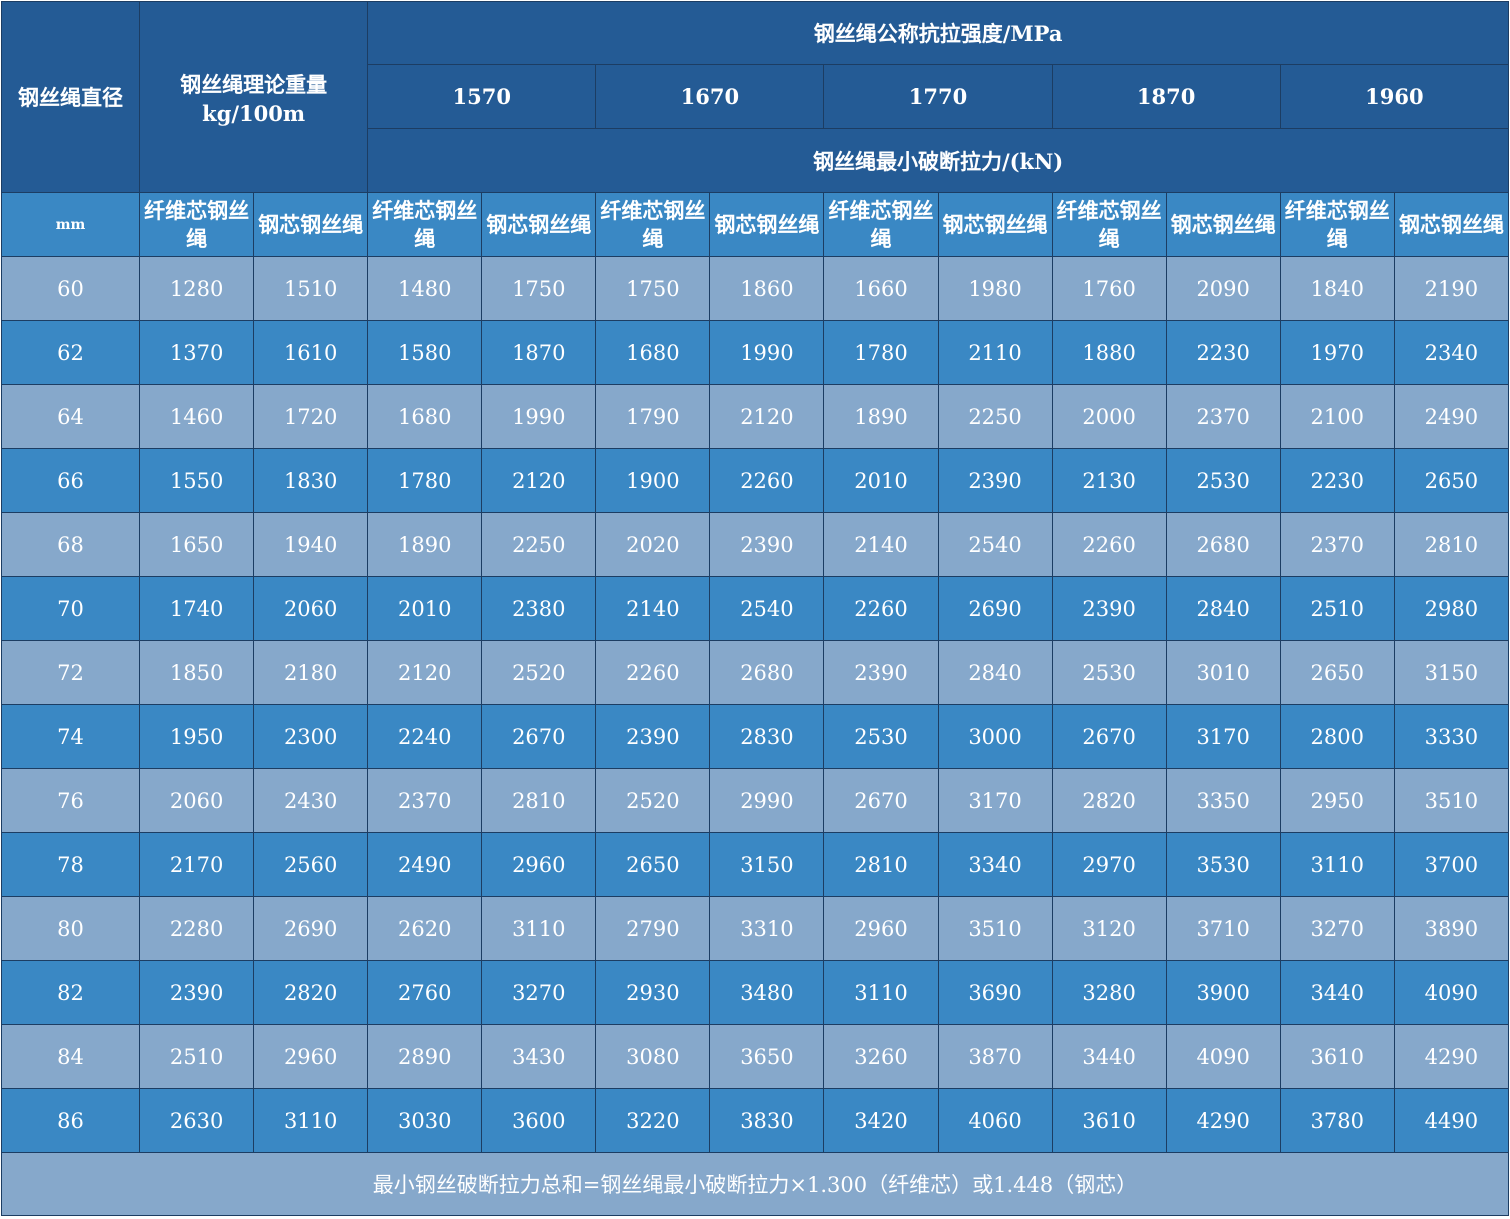  I want to click on value-cell: 2620, so click(425, 928).